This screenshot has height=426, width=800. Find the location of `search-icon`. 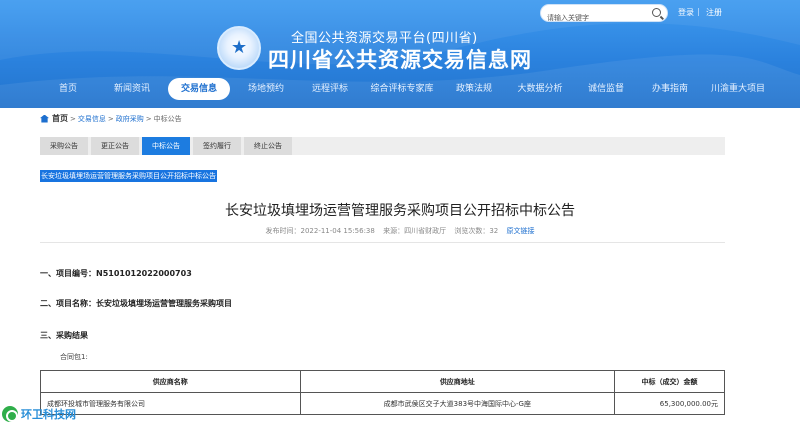

search-icon is located at coordinates (656, 12).